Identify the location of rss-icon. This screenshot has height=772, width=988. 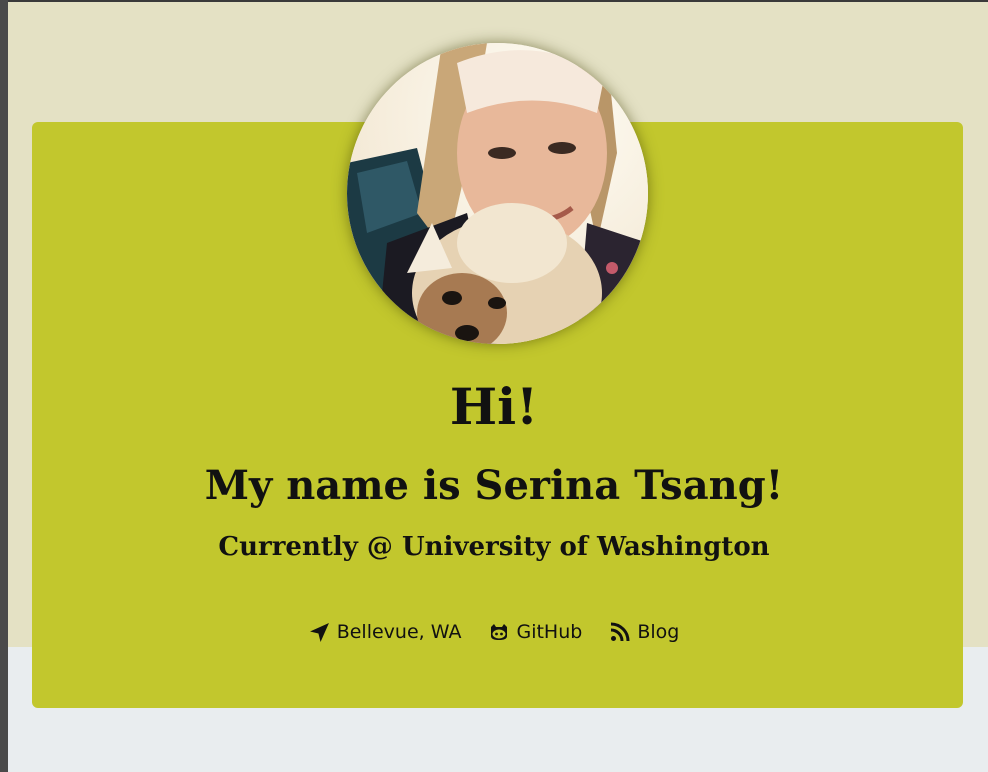
(620, 632).